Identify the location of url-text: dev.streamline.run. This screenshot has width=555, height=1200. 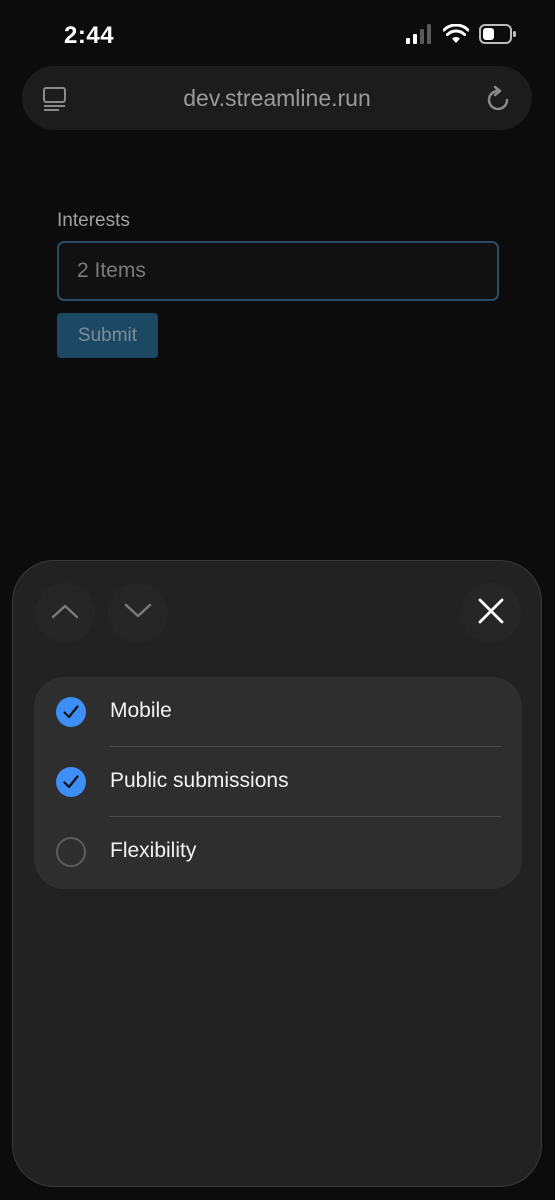
(277, 98).